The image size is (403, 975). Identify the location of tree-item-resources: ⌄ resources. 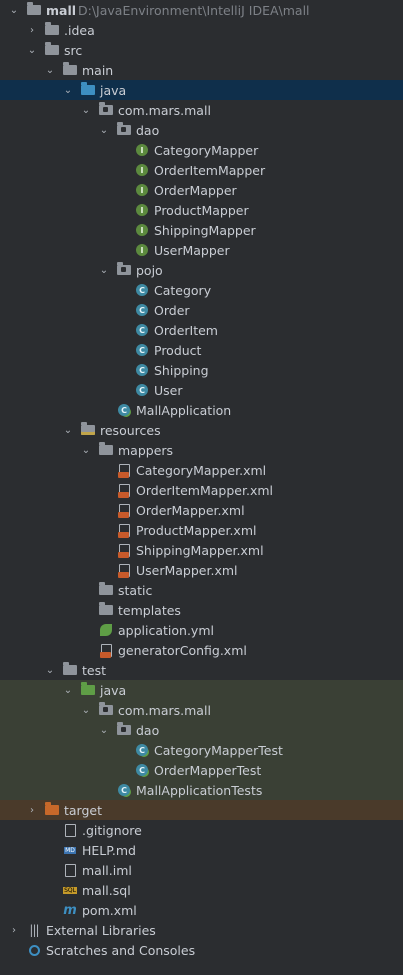
(201, 430).